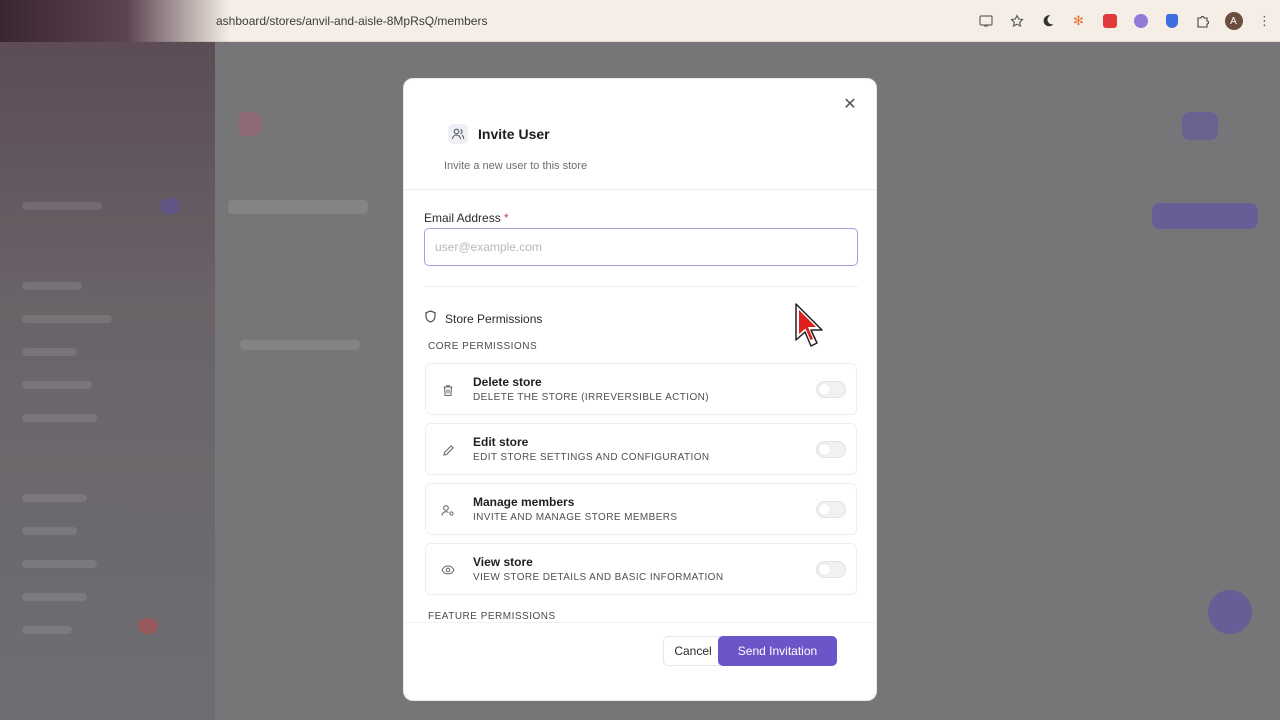  What do you see at coordinates (1140, 21) in the screenshot?
I see `circle-extension-icon` at bounding box center [1140, 21].